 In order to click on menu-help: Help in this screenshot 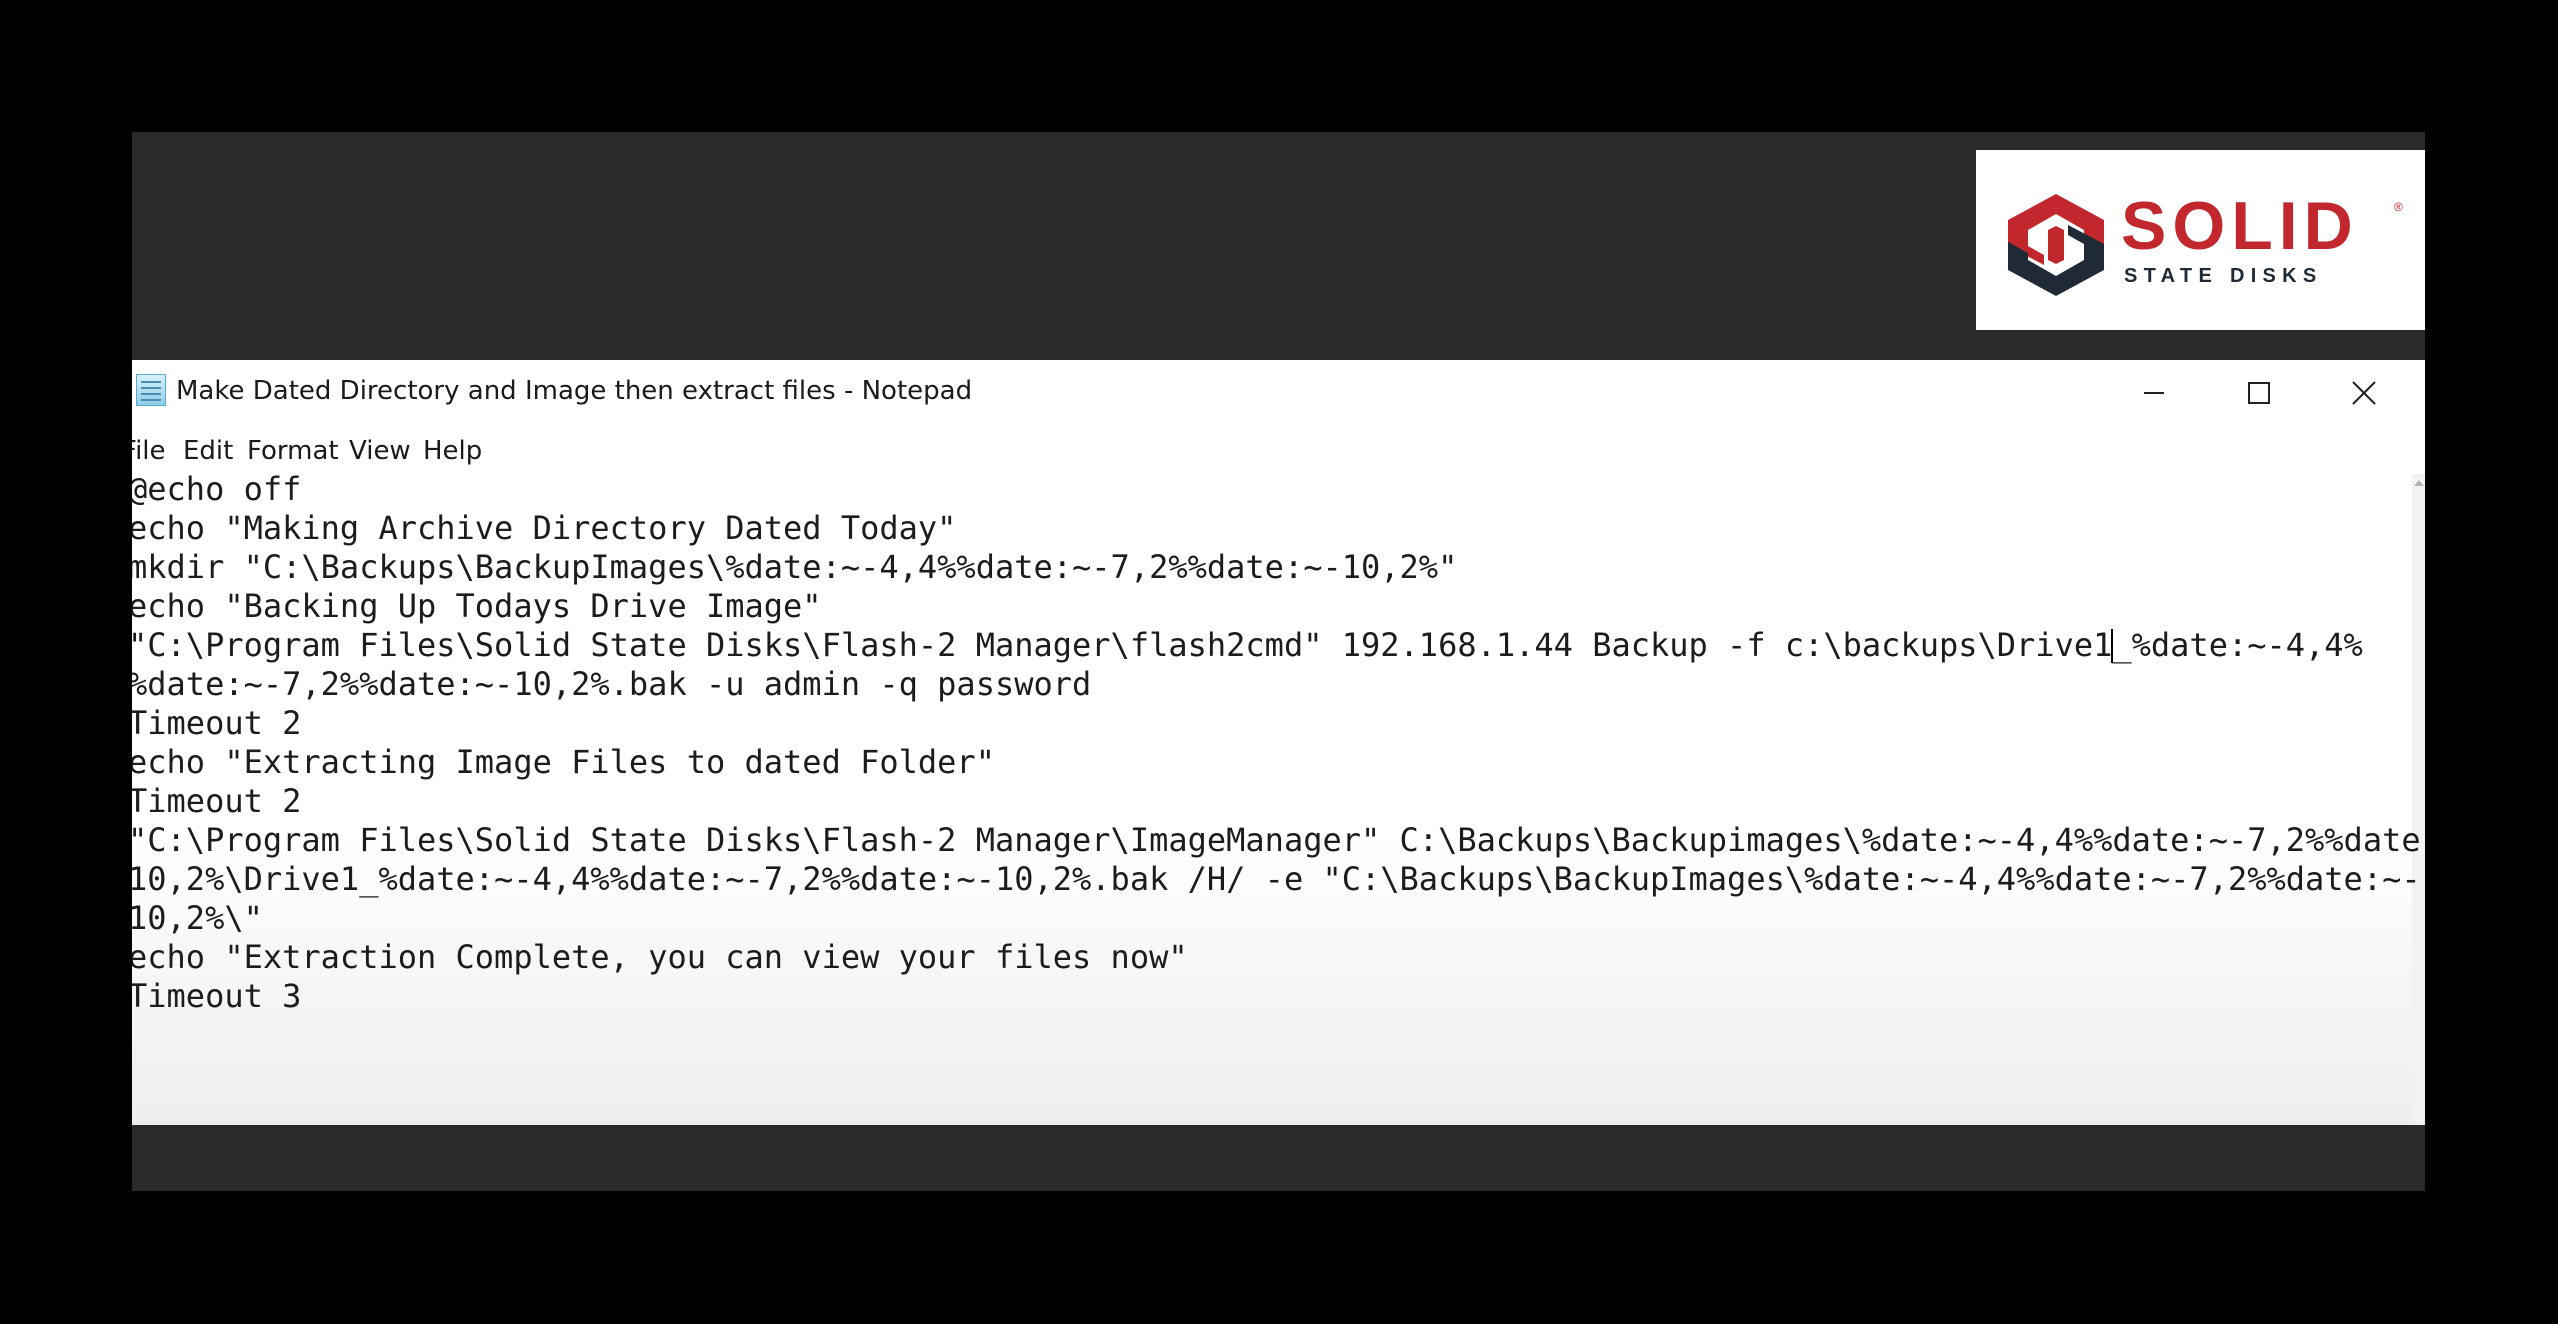, I will do `click(452, 451)`.